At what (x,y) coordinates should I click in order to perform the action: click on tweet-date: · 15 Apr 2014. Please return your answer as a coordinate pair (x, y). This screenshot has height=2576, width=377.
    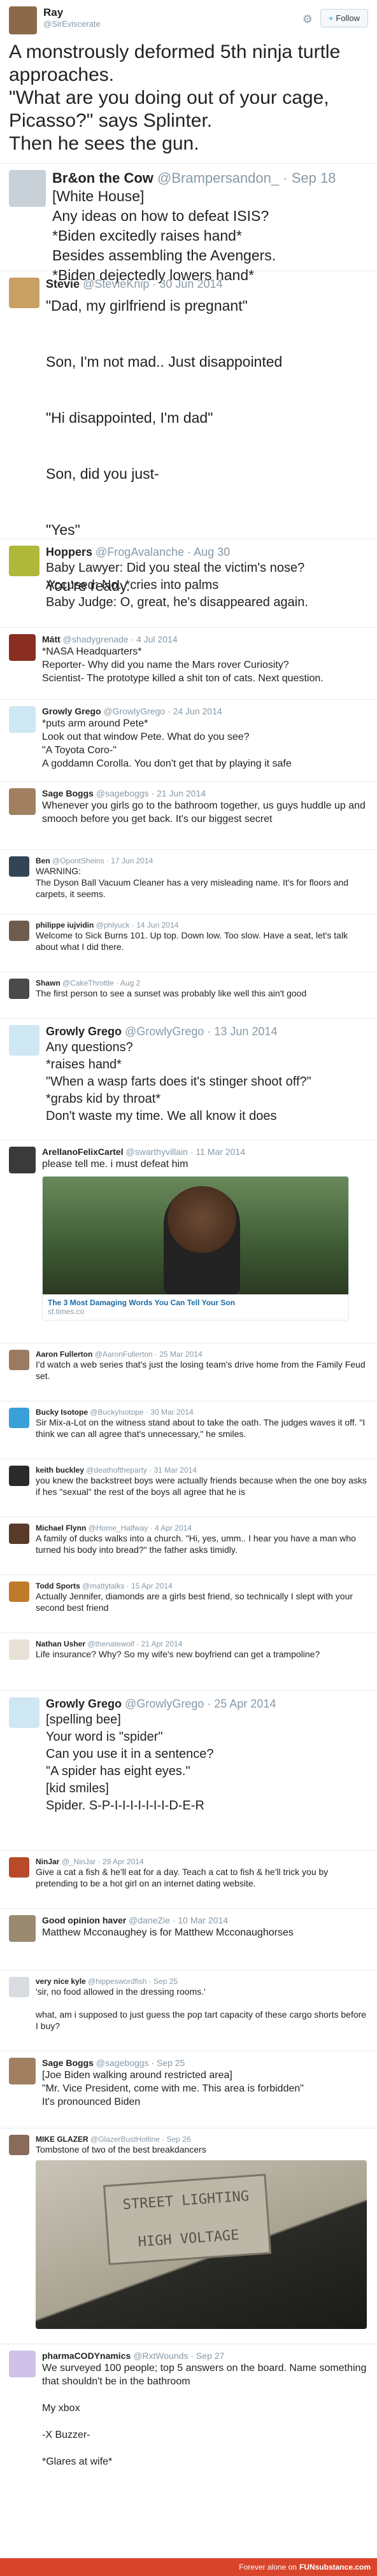
    Looking at the image, I should click on (150, 1586).